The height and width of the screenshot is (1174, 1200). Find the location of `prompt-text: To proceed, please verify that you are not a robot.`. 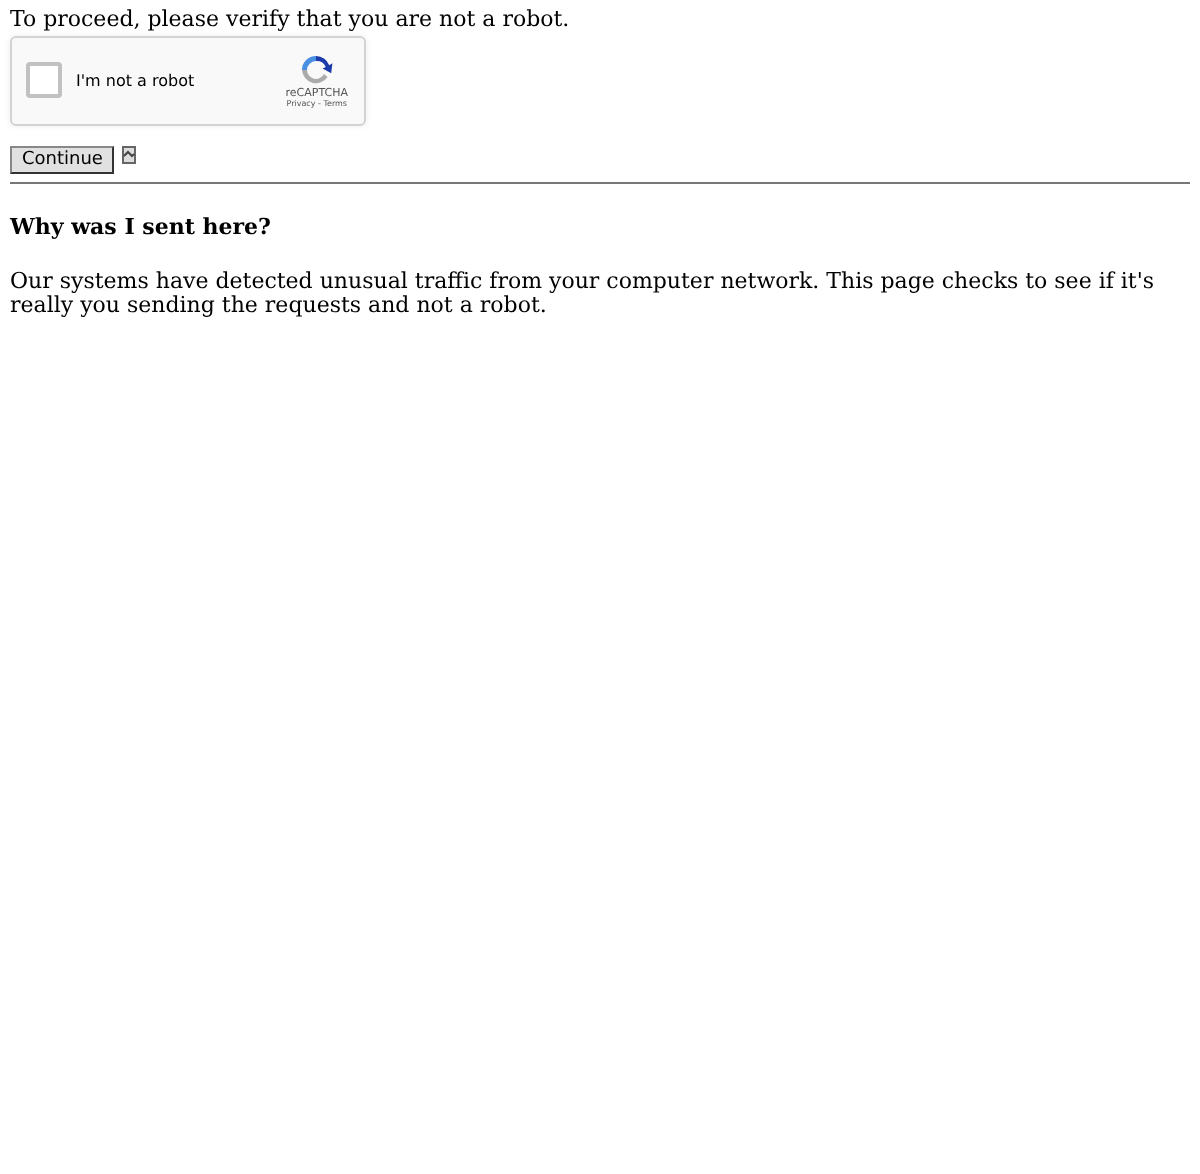

prompt-text: To proceed, please verify that you are not a robot. is located at coordinates (291, 21).